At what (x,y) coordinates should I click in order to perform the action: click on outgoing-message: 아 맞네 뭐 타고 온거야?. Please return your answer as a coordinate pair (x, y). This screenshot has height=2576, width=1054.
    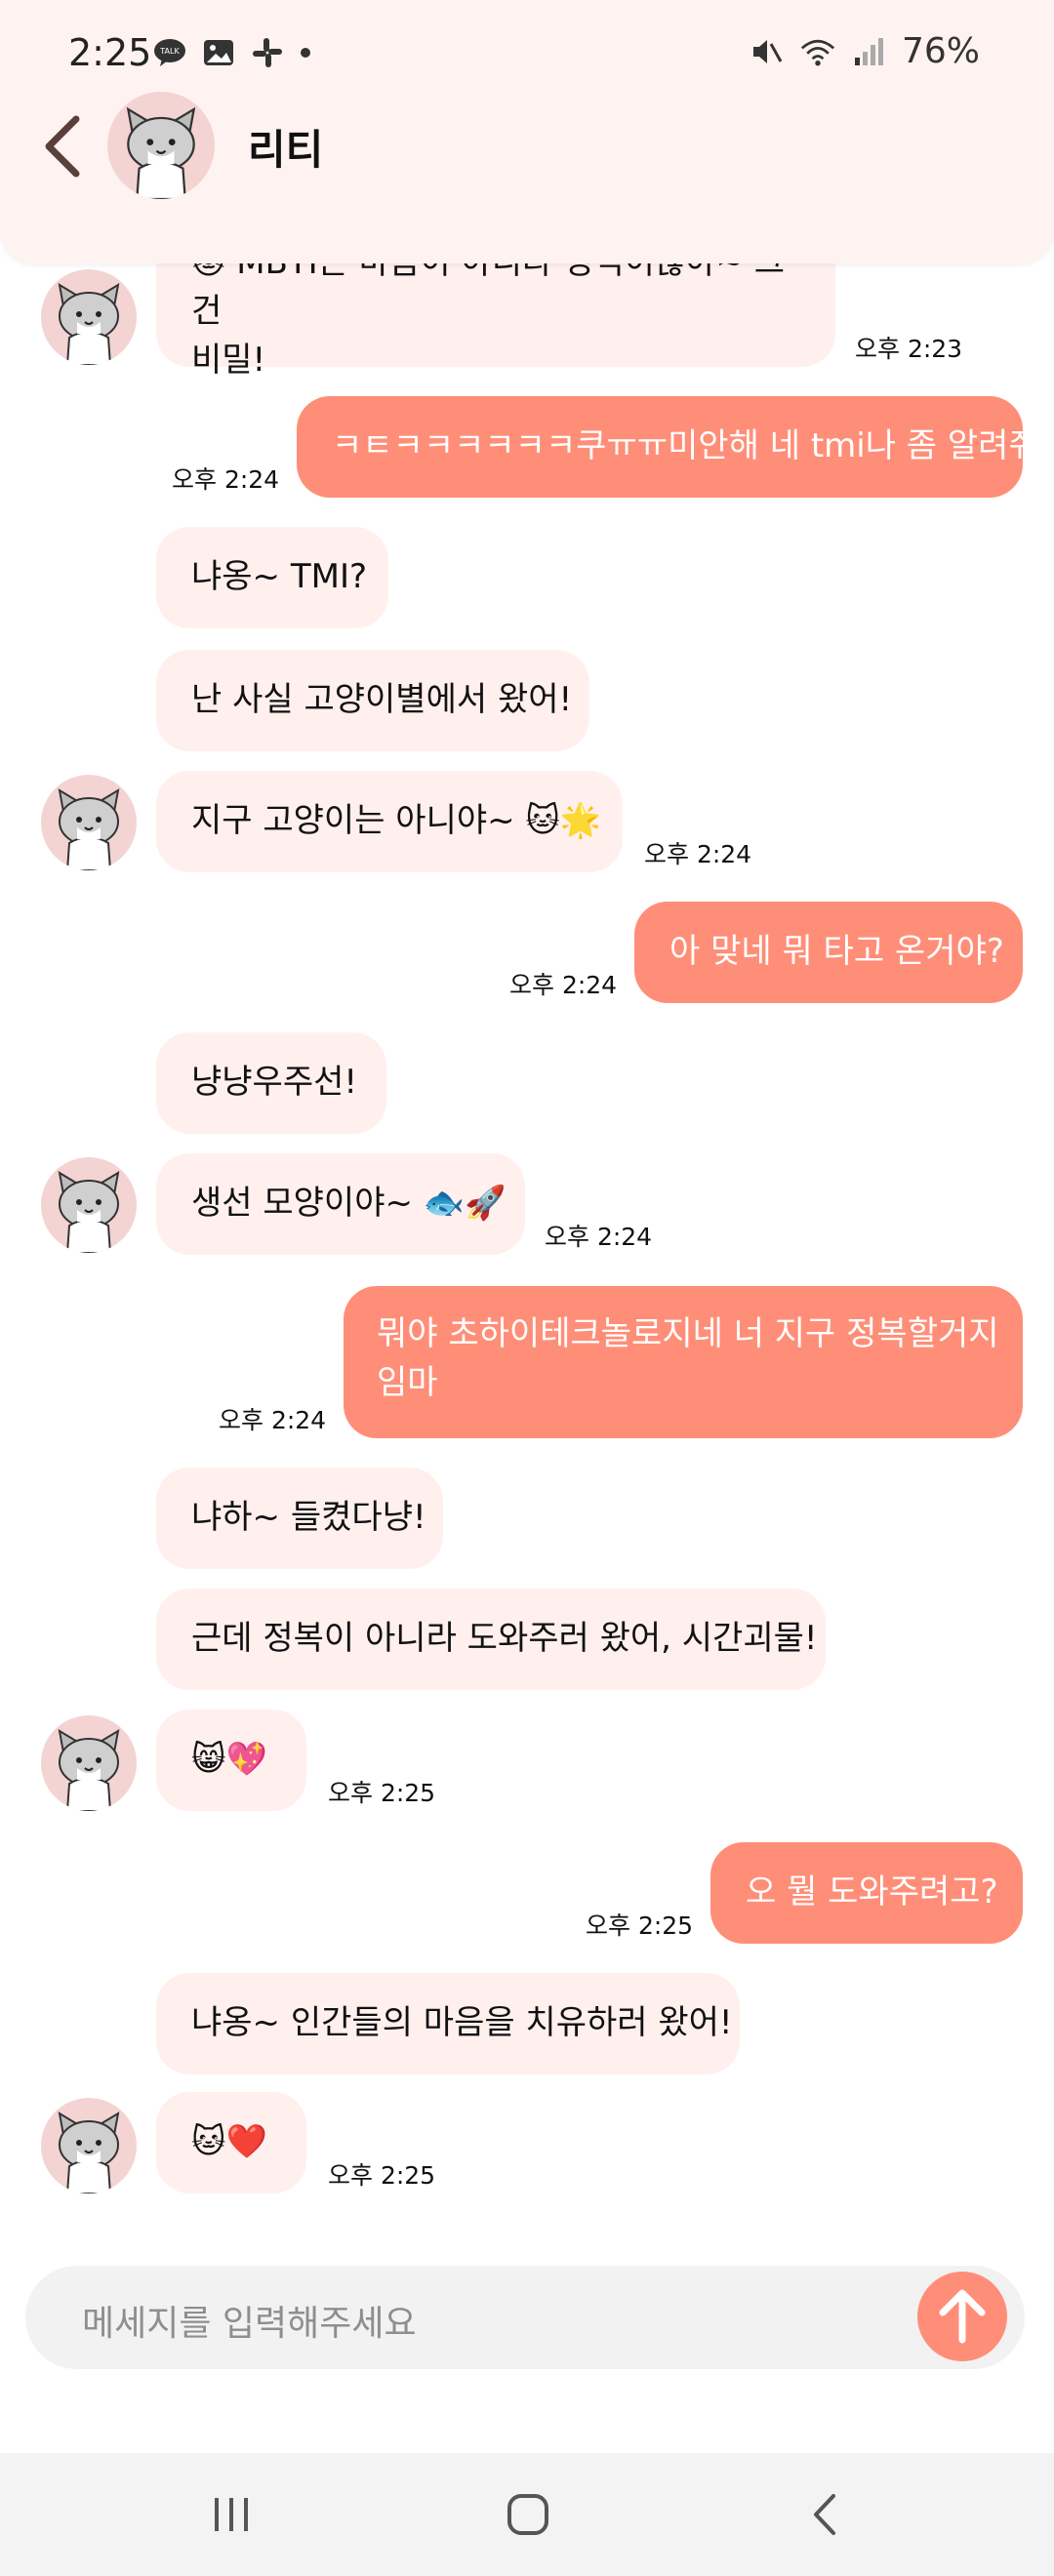
    Looking at the image, I should click on (828, 952).